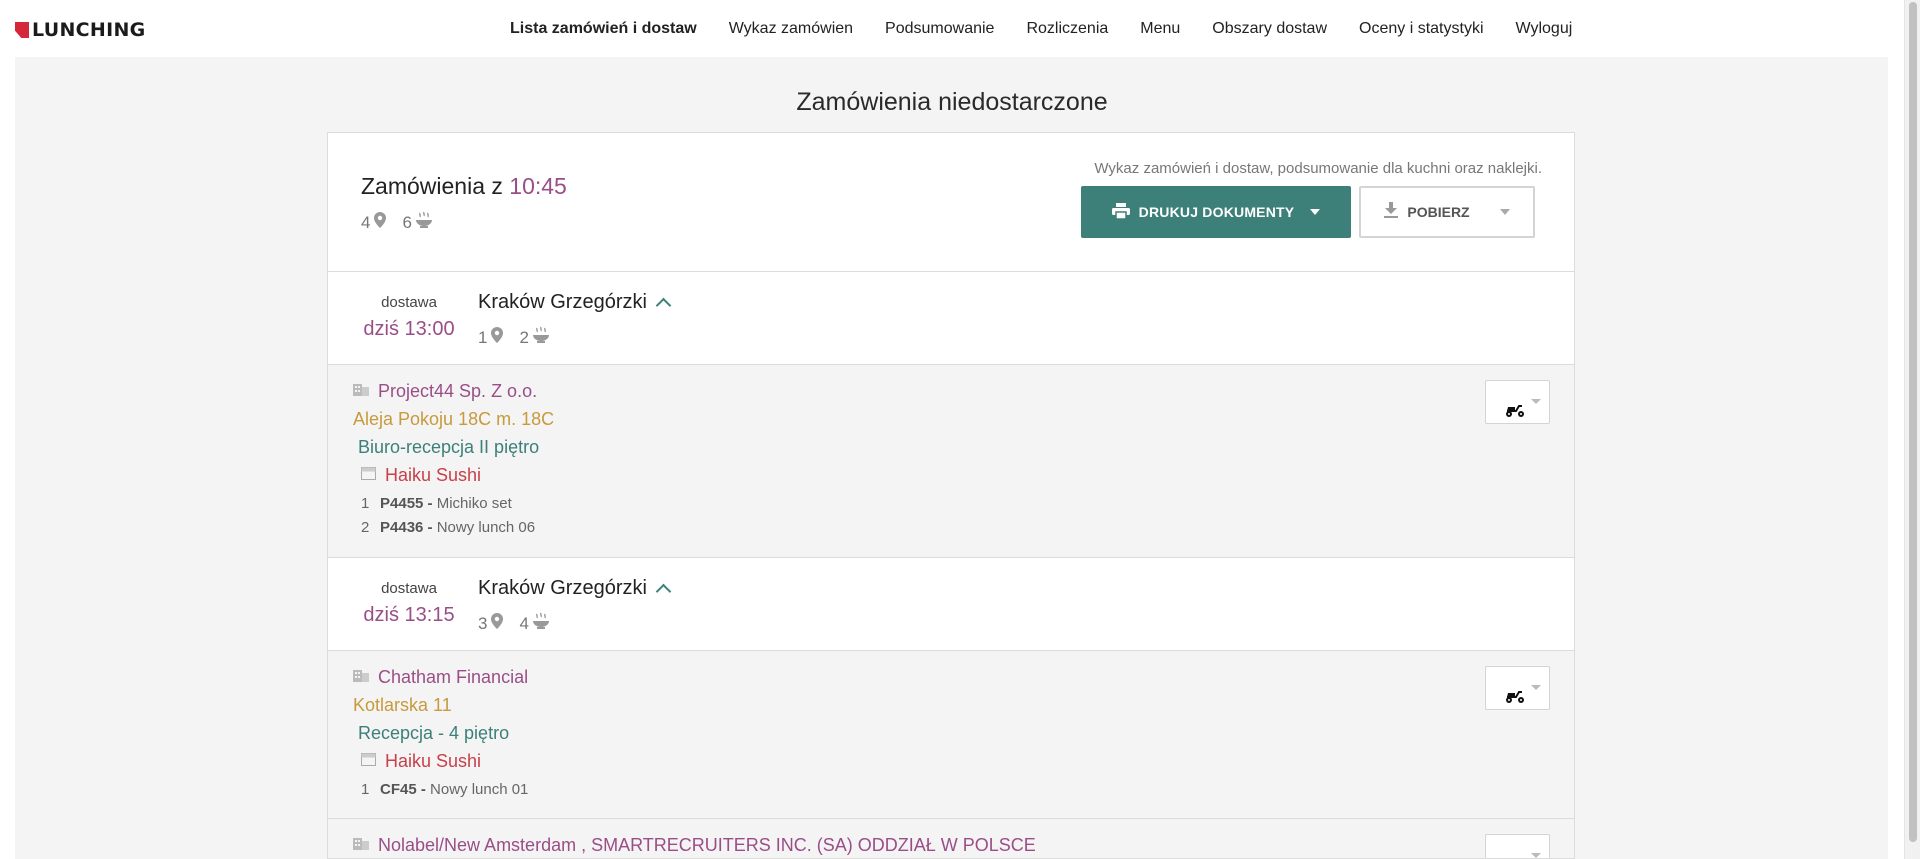 The height and width of the screenshot is (859, 1920). What do you see at coordinates (1544, 29) in the screenshot?
I see `nav-item-logout: Wyloguj` at bounding box center [1544, 29].